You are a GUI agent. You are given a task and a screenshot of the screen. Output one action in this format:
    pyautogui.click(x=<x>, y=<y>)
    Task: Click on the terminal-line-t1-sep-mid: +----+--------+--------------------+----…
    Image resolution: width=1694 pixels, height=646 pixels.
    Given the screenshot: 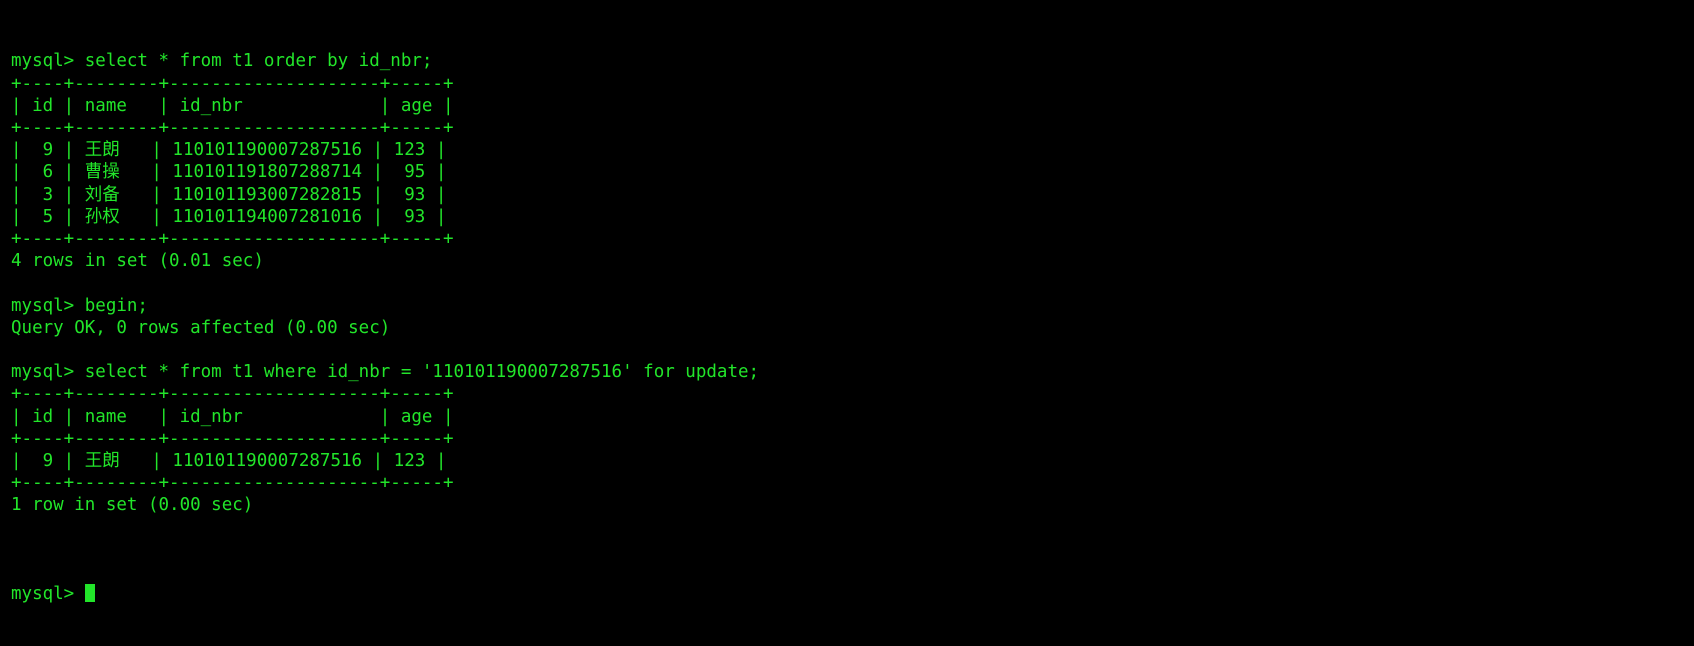 What is the action you would take?
    pyautogui.click(x=232, y=128)
    